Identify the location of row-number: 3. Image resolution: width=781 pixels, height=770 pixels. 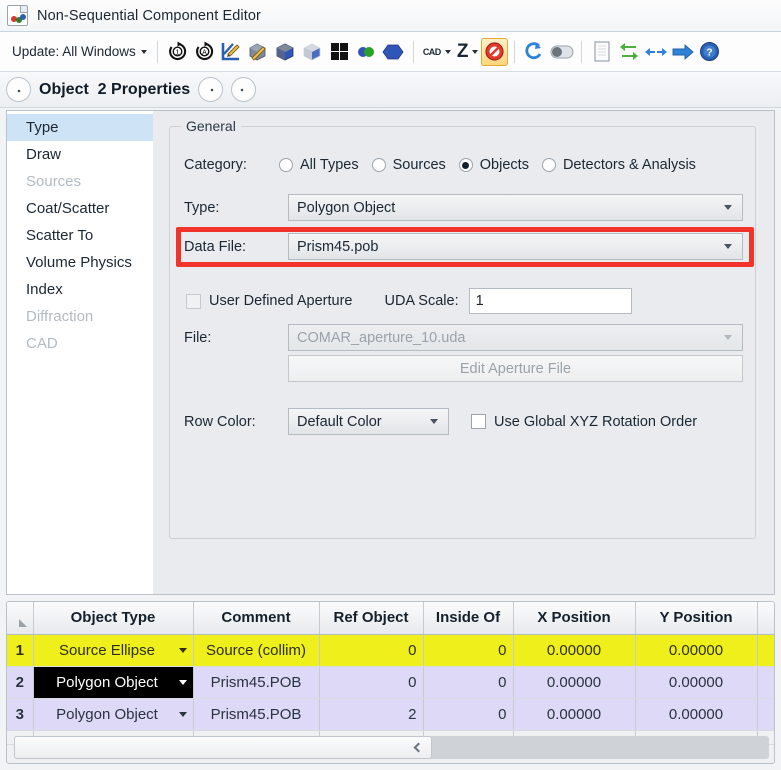
(20, 714).